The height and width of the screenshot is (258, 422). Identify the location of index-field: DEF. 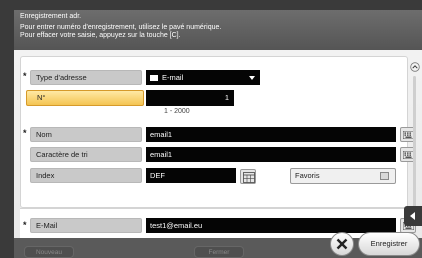
(191, 175).